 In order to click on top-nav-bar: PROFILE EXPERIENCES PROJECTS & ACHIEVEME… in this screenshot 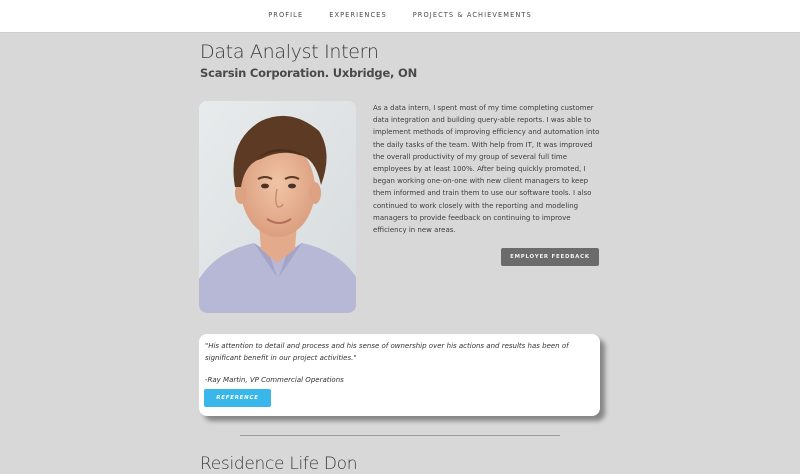, I will do `click(400, 16)`.